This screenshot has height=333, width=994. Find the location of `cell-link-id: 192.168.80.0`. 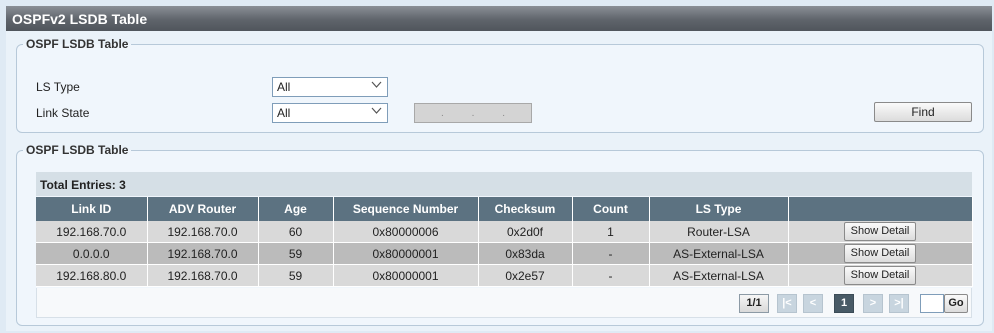

cell-link-id: 192.168.80.0 is located at coordinates (92, 275).